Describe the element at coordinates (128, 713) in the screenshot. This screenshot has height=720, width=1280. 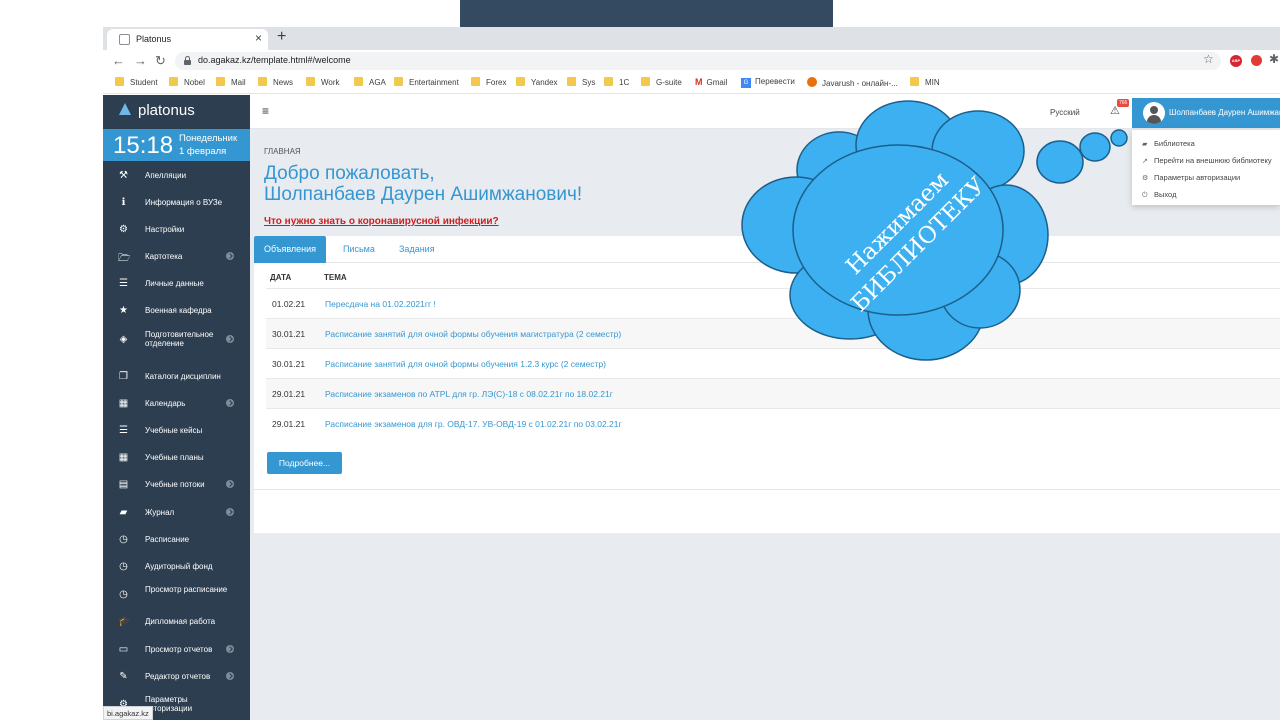
I see `status-bar-url: bi.agakaz.kz` at that location.